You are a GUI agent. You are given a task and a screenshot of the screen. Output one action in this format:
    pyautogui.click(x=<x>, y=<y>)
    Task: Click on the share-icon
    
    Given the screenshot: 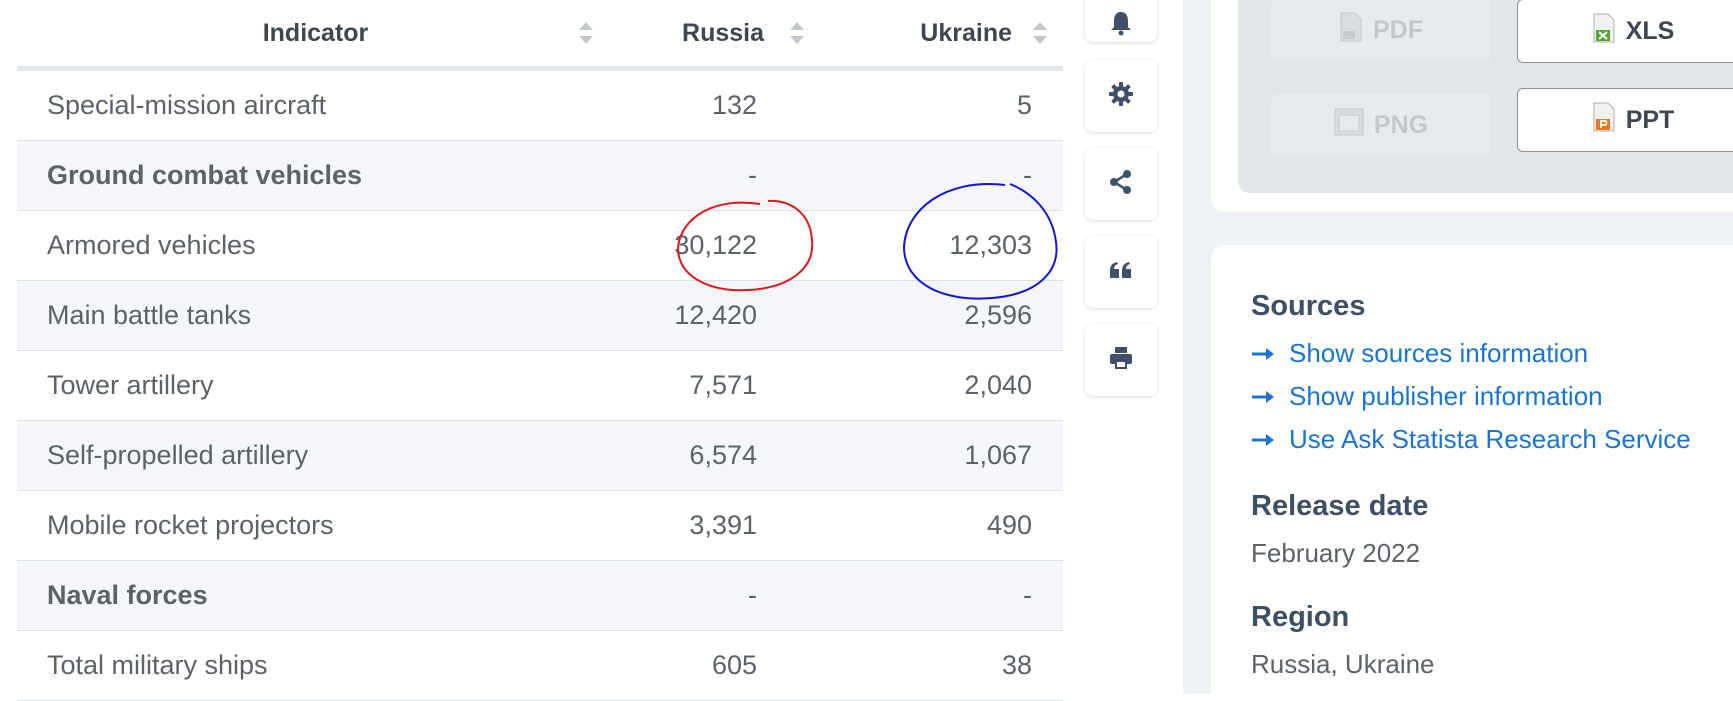 What is the action you would take?
    pyautogui.click(x=1121, y=184)
    